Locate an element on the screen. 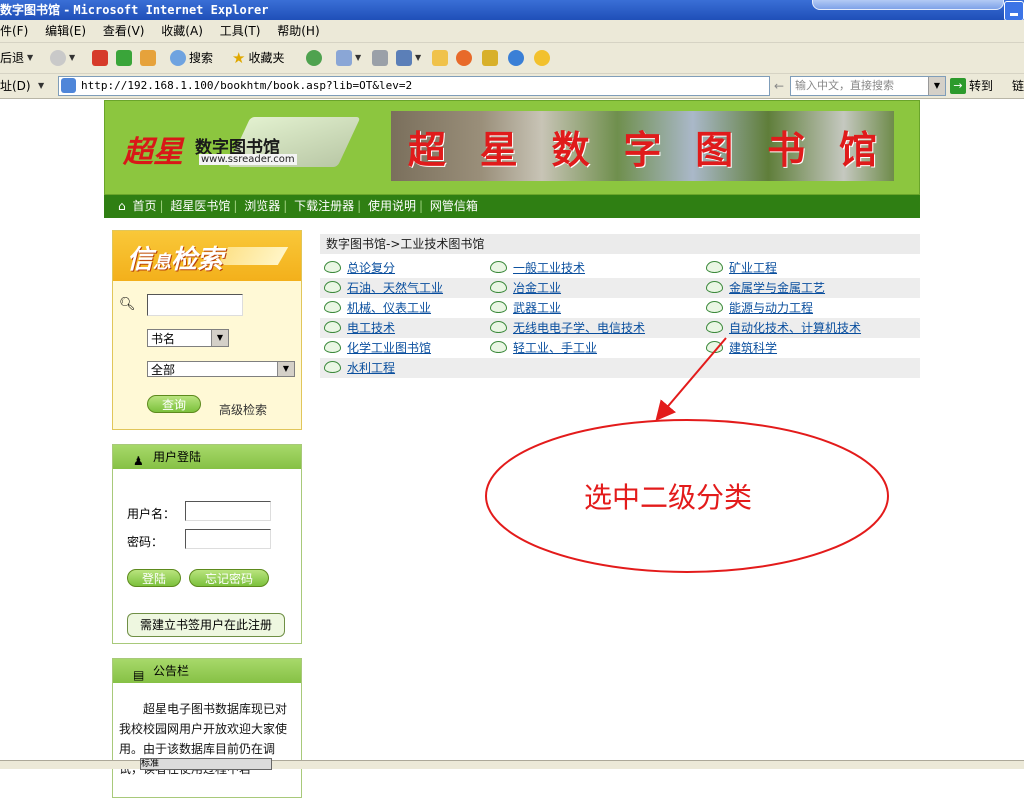 This screenshot has height=798, width=1024. folder-button is located at coordinates (440, 58).